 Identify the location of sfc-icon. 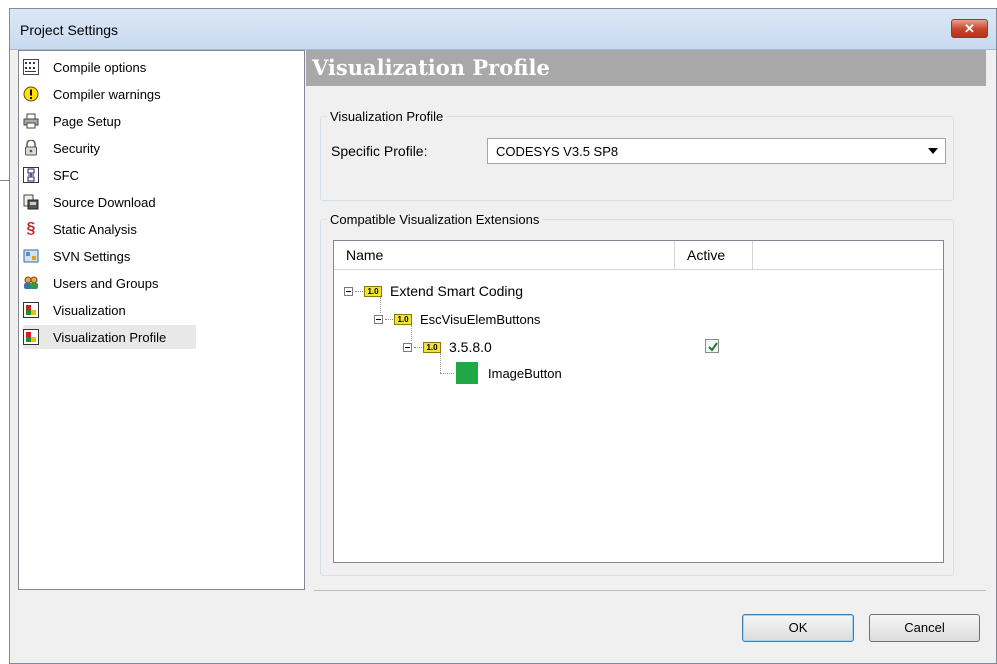
(31, 175).